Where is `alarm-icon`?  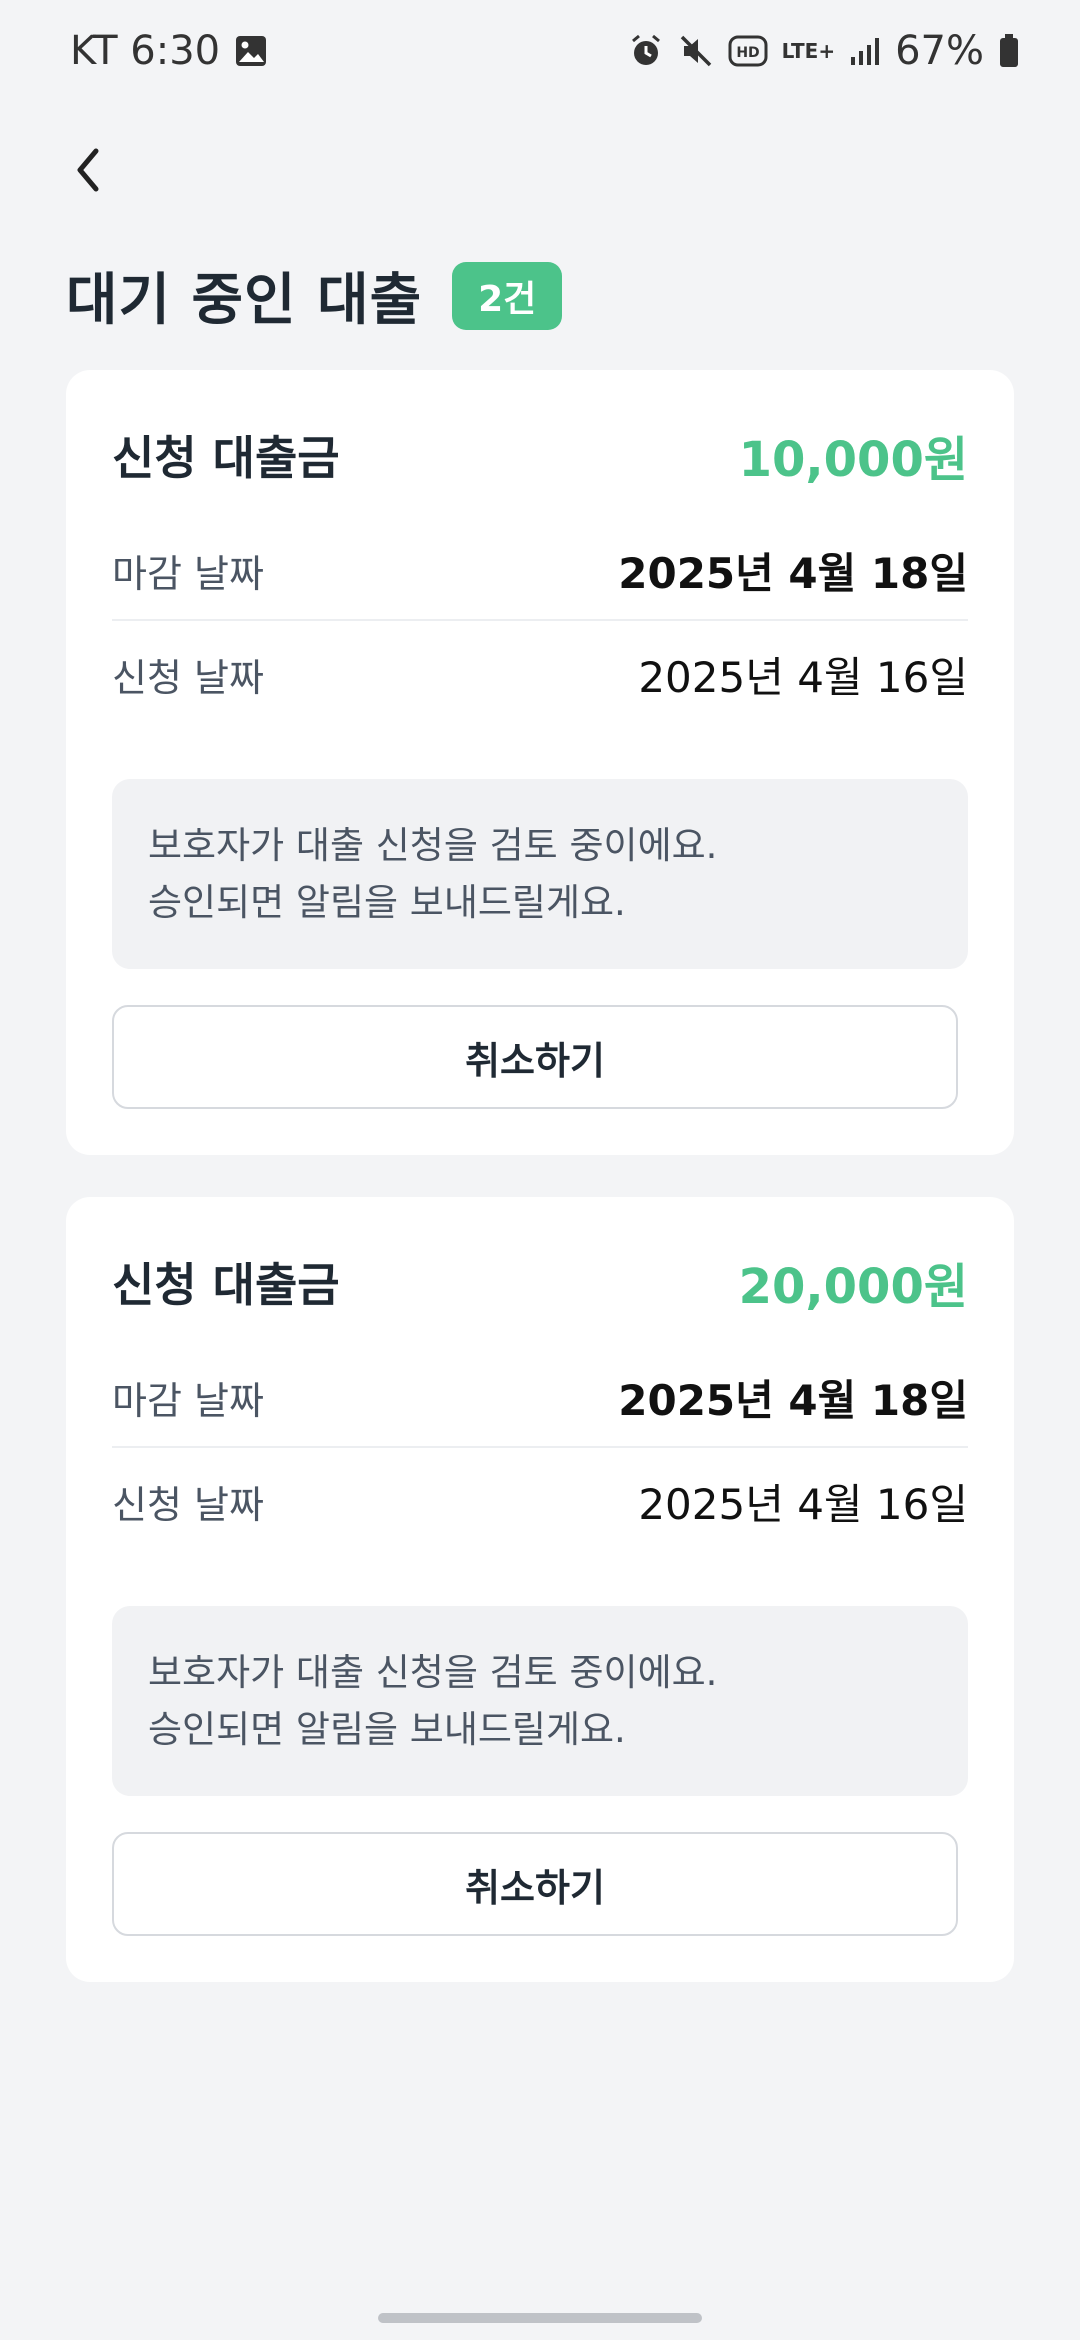 alarm-icon is located at coordinates (646, 51).